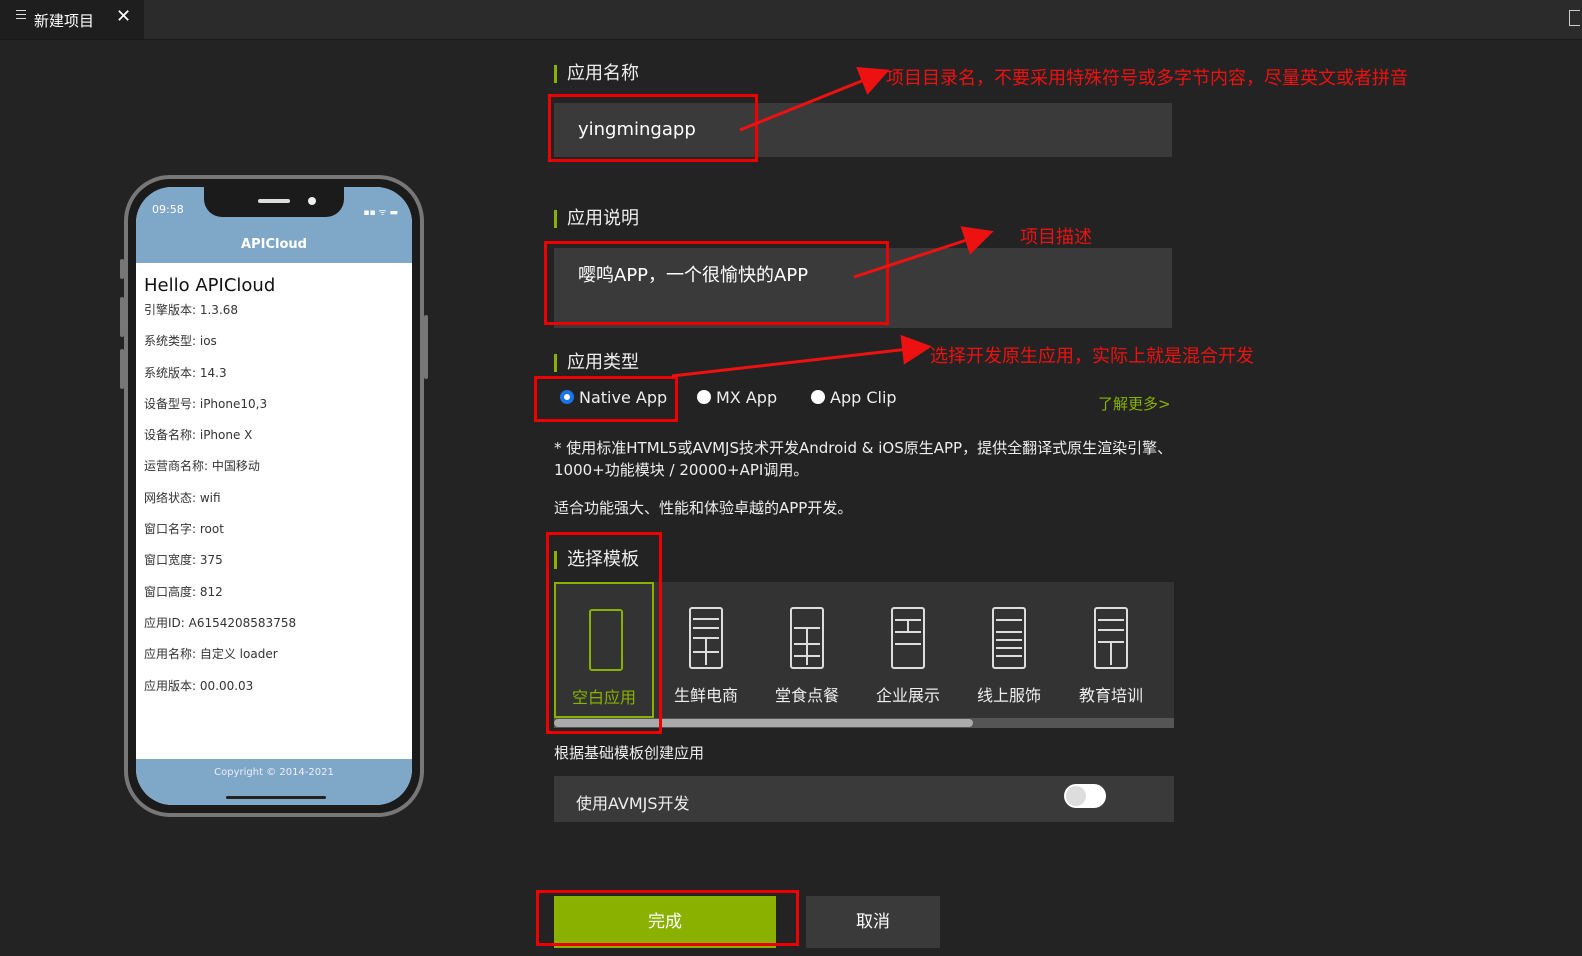  Describe the element at coordinates (21, 17) in the screenshot. I see `menu-icon` at that location.